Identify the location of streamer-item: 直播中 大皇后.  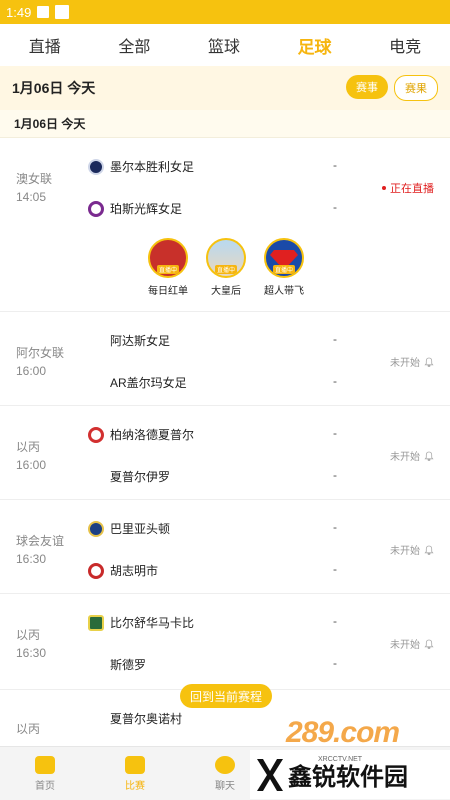
(226, 267).